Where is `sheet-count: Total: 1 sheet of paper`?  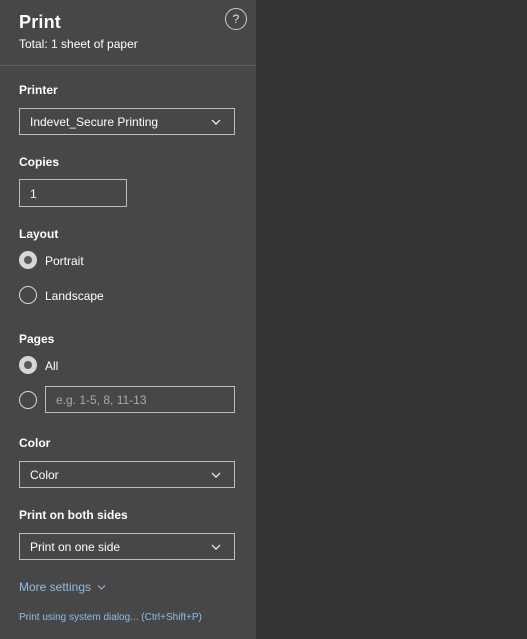
sheet-count: Total: 1 sheet of paper is located at coordinates (78, 44).